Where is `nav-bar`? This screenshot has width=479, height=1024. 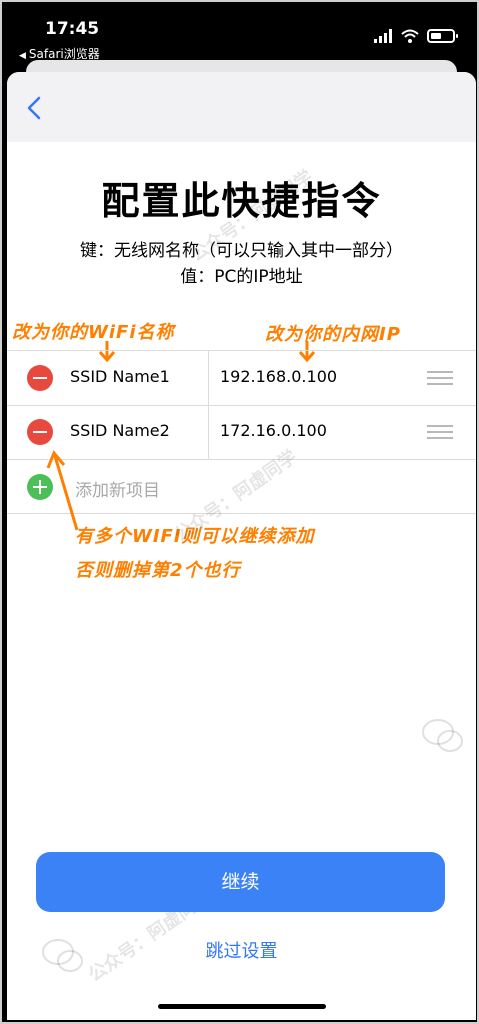 nav-bar is located at coordinates (241, 107).